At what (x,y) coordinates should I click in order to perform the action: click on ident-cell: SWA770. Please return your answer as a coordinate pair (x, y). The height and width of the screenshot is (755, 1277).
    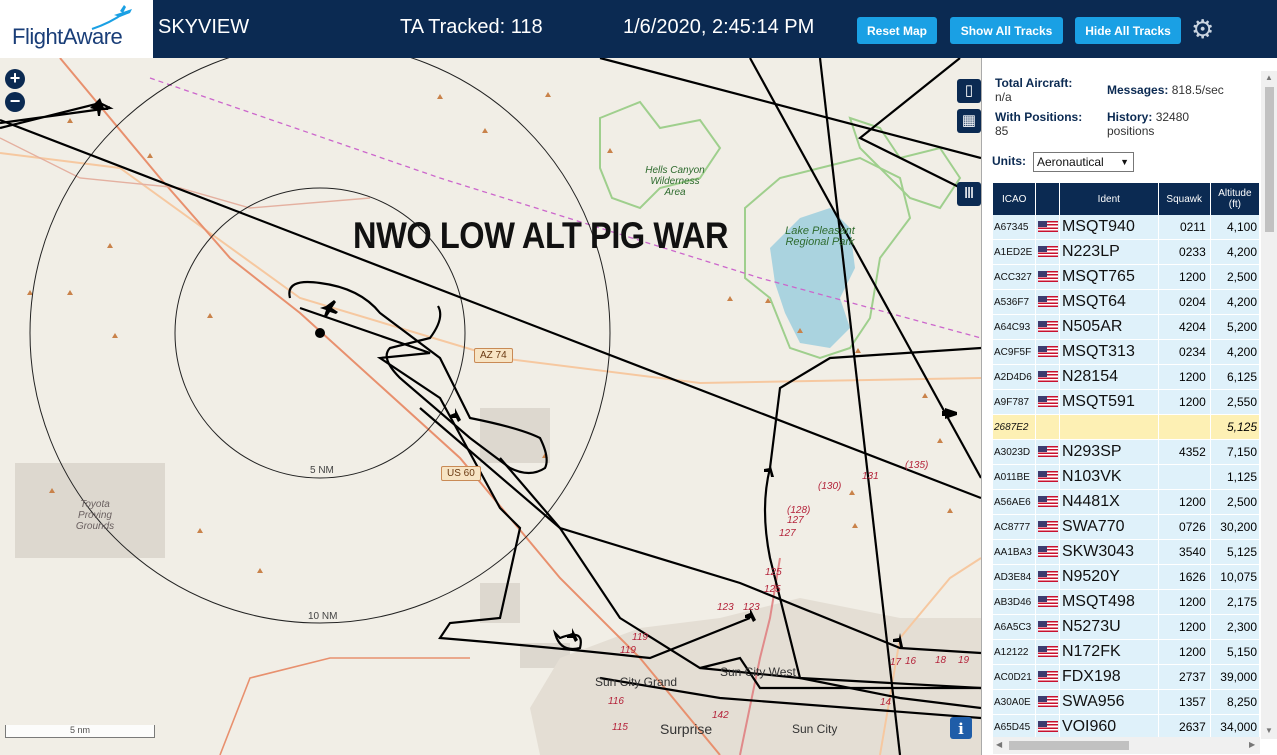
    Looking at the image, I should click on (1109, 527).